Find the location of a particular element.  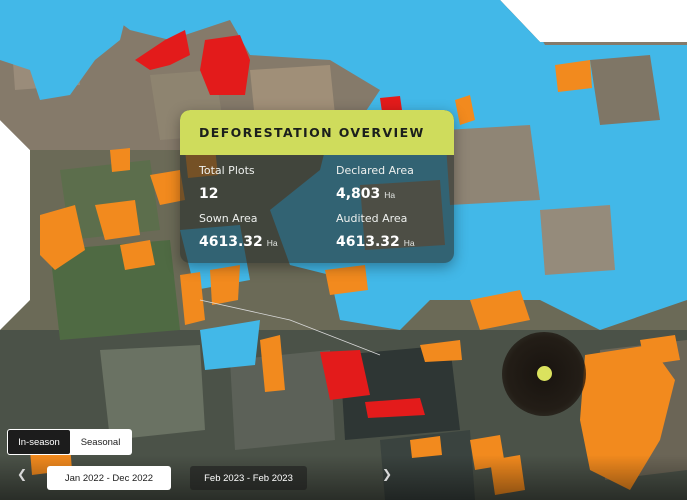

overview-header: DEFORESTATION OVERVIEW is located at coordinates (317, 132).